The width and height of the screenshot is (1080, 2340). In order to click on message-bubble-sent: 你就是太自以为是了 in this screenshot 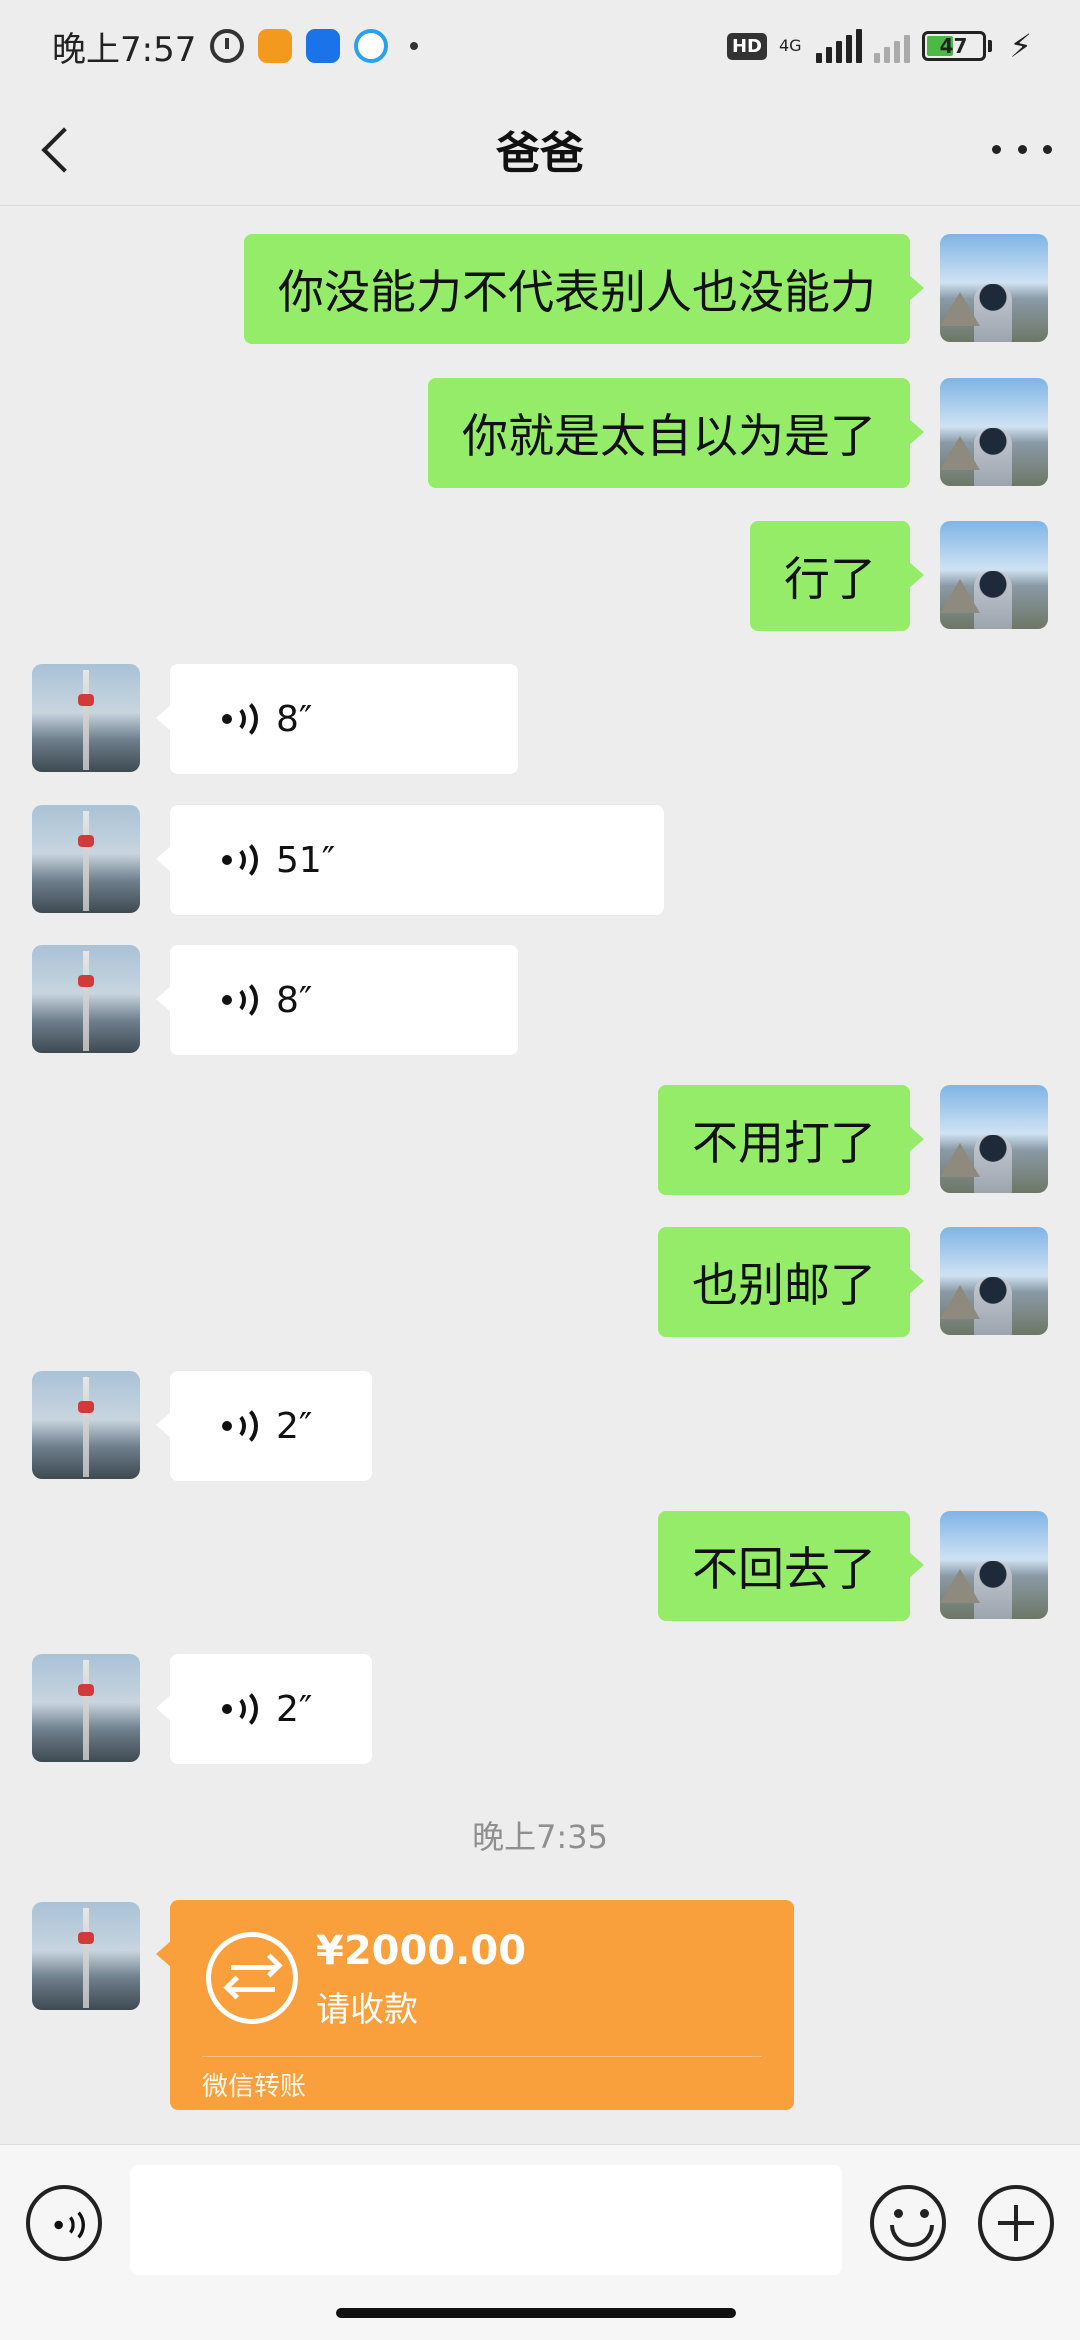, I will do `click(676, 433)`.